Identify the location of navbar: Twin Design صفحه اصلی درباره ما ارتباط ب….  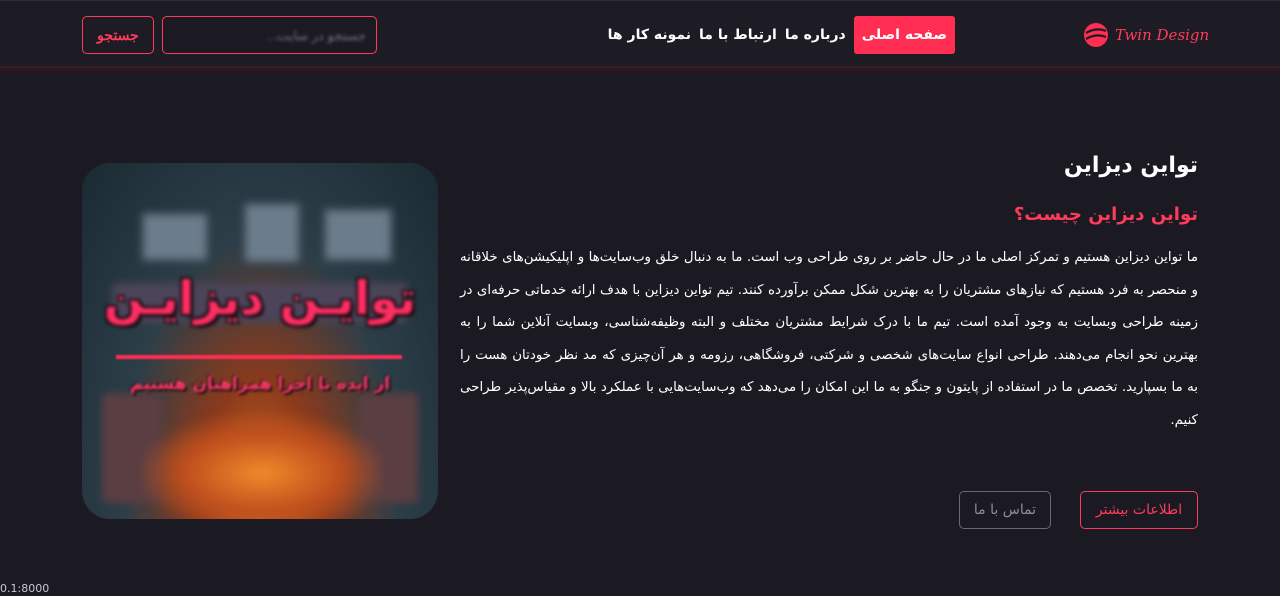
(640, 34).